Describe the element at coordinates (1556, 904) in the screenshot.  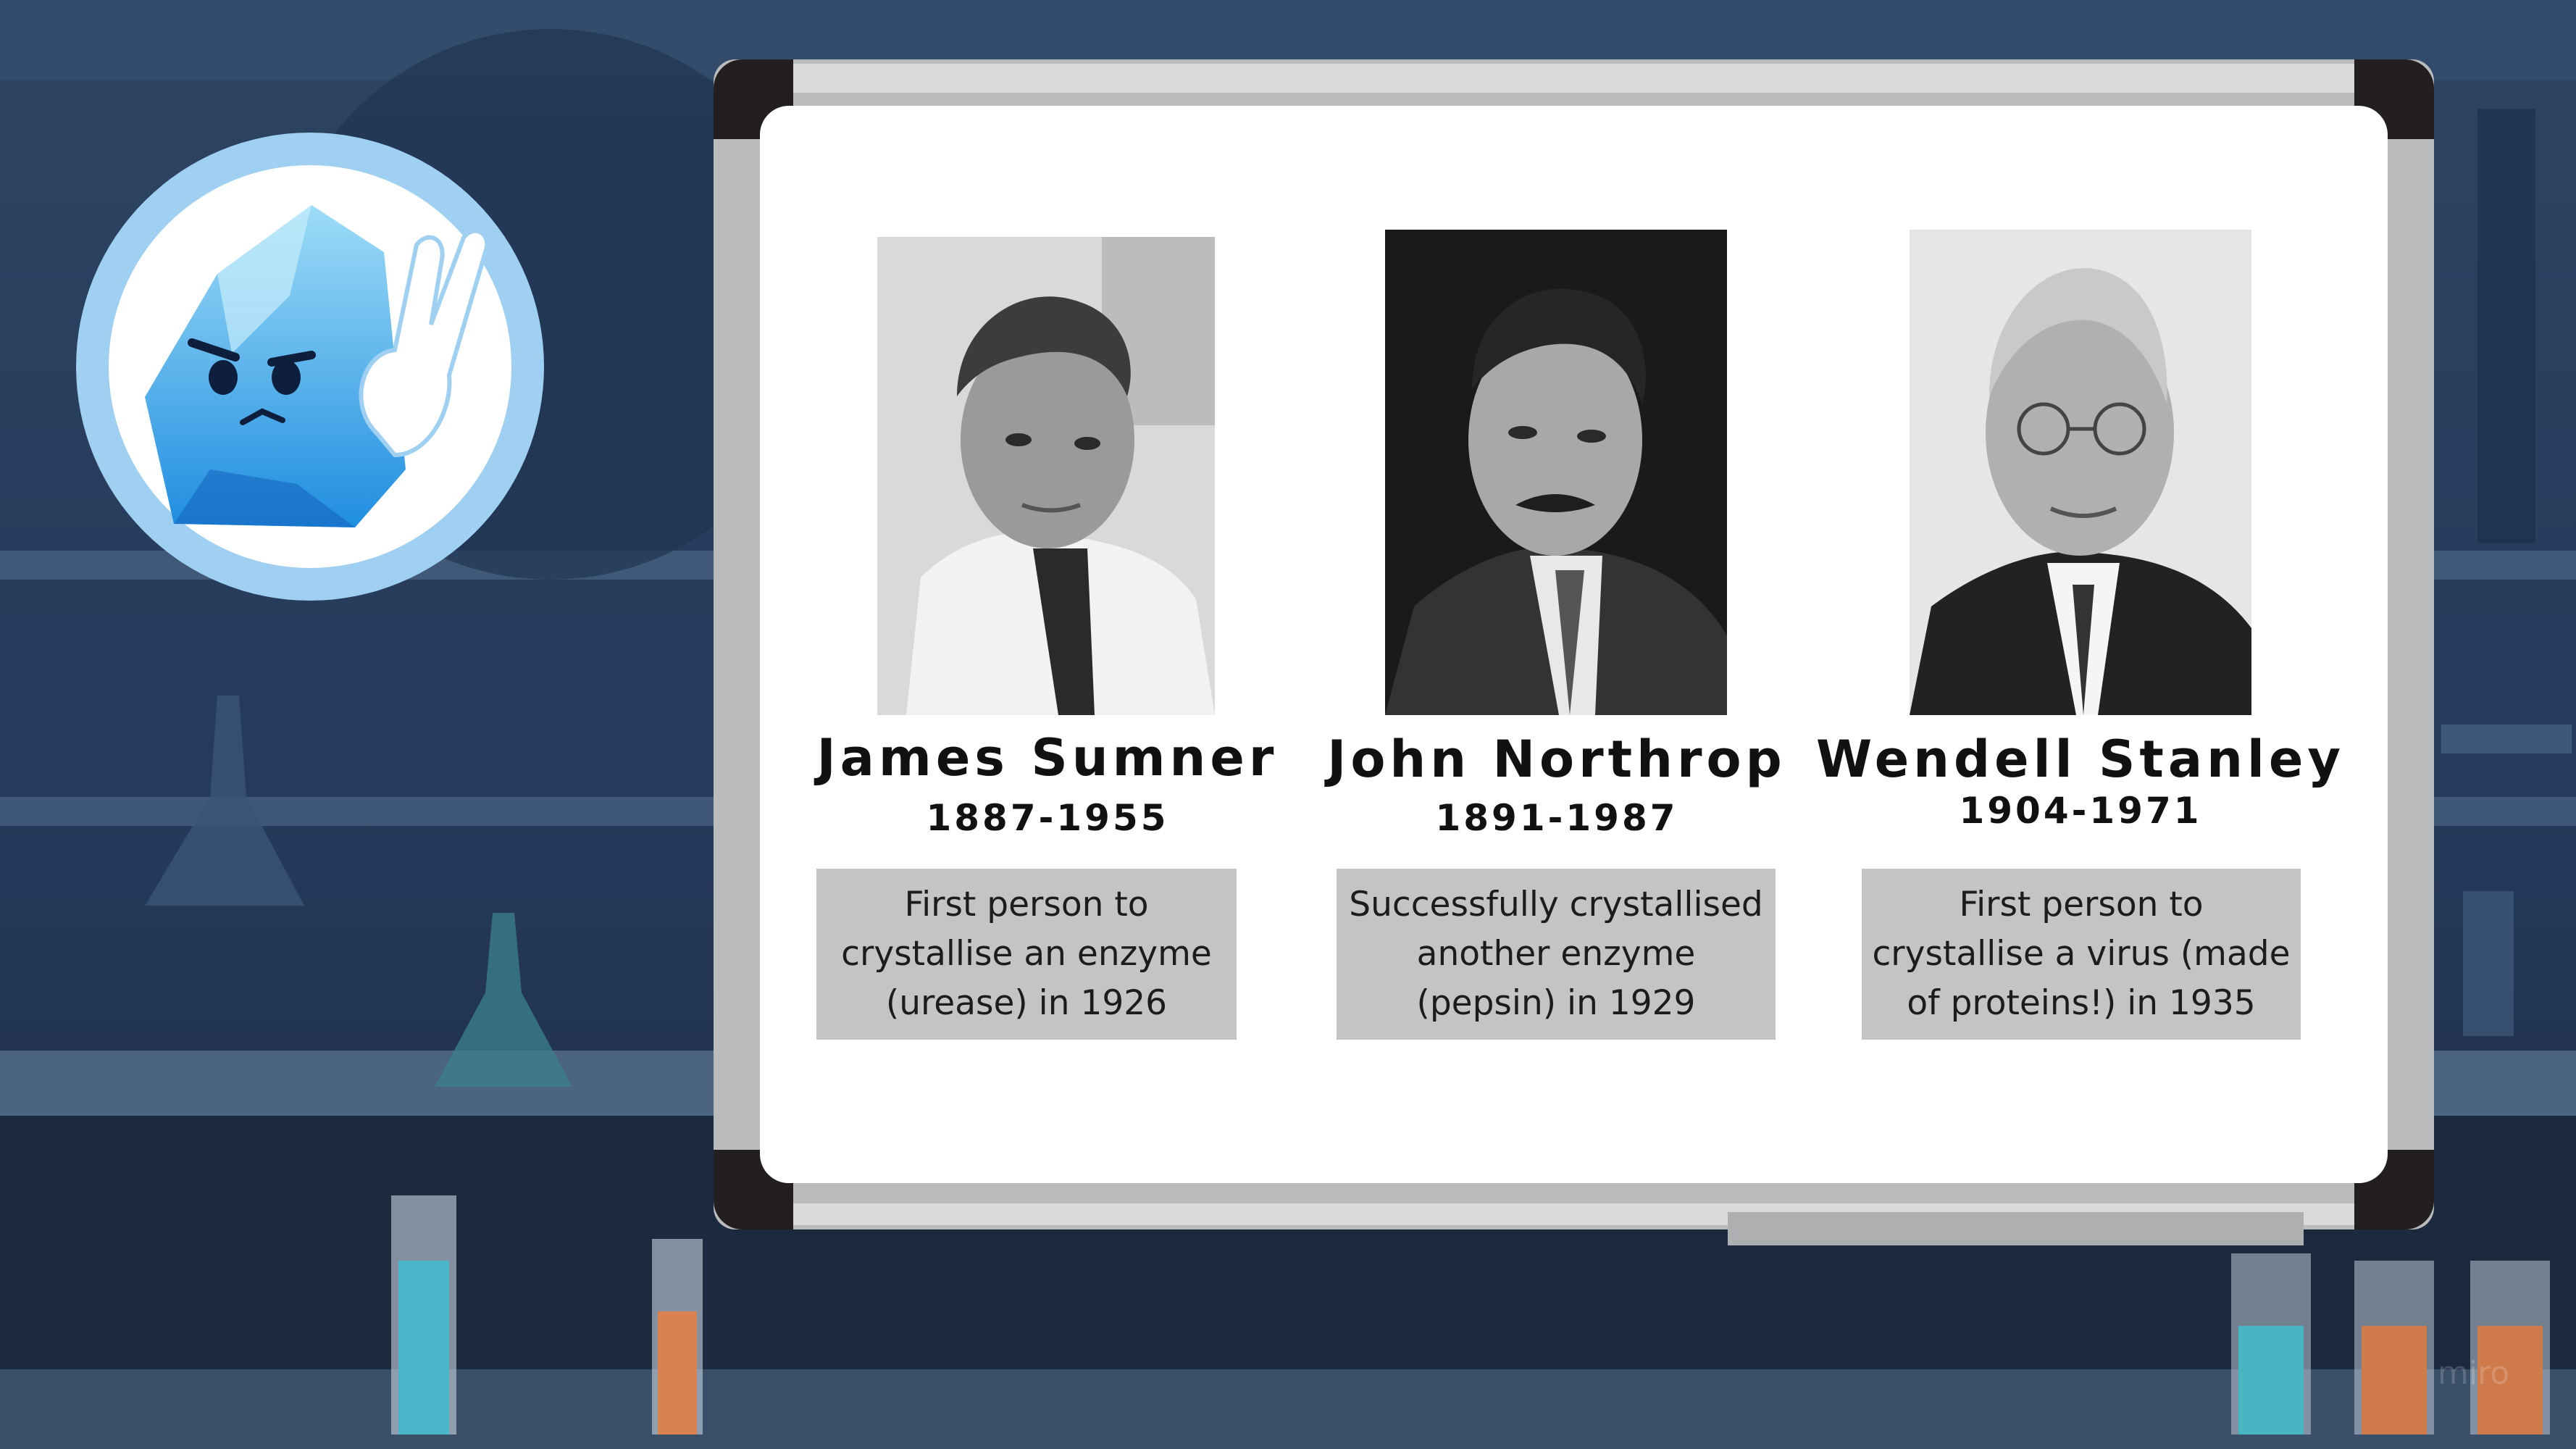
I see `description-line: Successfully crystallised` at that location.